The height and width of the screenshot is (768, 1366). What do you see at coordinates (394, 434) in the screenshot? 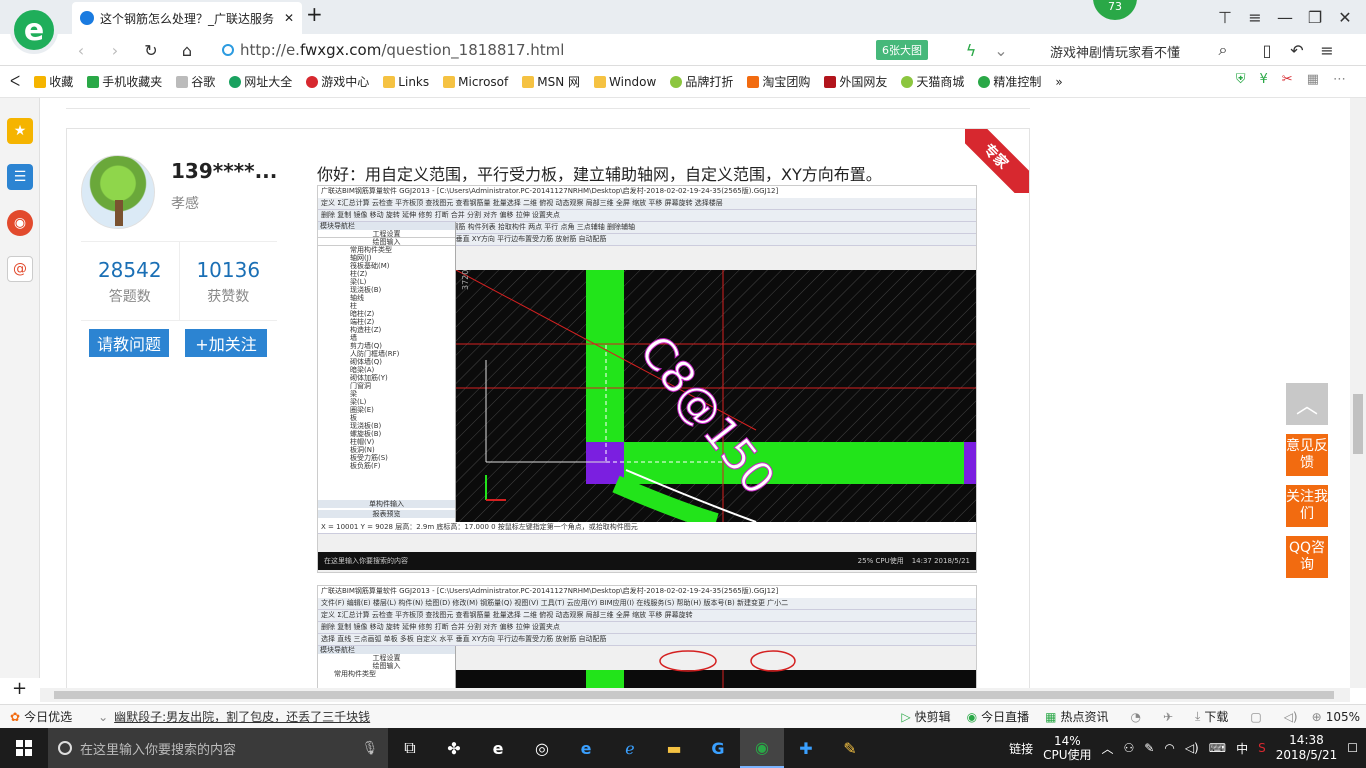
I see `tree-item: 螺旋板(B)` at bounding box center [394, 434].